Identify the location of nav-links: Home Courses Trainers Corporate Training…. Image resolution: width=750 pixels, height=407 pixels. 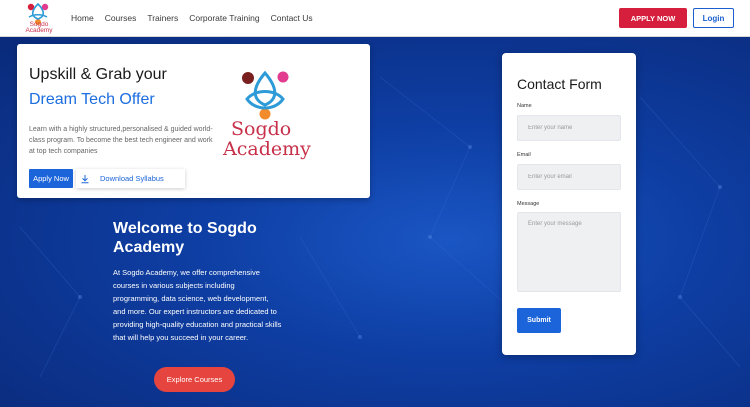
(197, 18).